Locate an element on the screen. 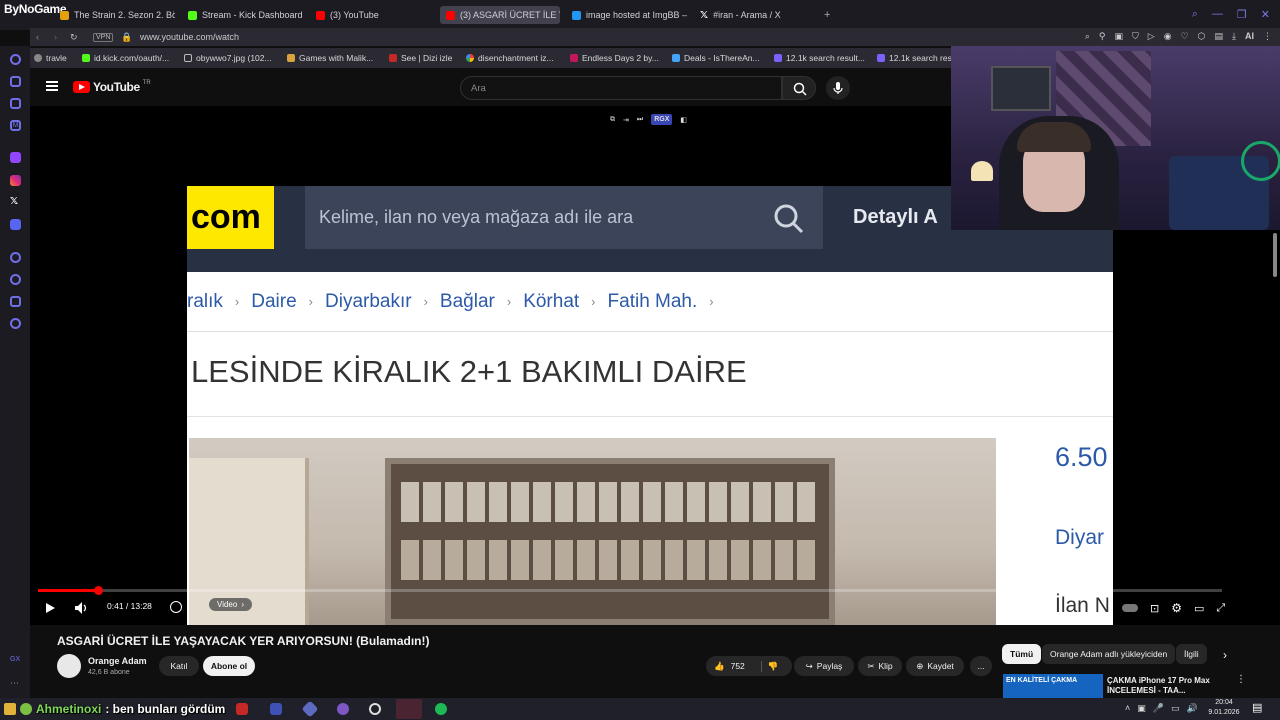 The width and height of the screenshot is (1280, 720). gx-icon: GX is located at coordinates (15, 661).